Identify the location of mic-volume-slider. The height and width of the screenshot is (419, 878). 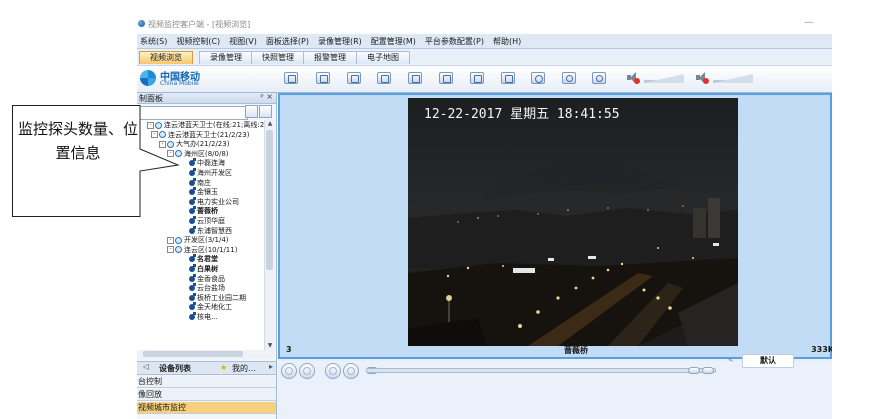
(733, 78).